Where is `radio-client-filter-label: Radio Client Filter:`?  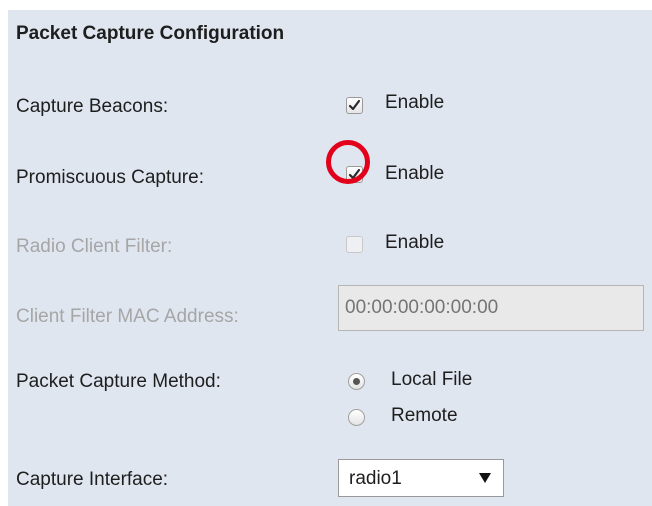 radio-client-filter-label: Radio Client Filter: is located at coordinates (94, 246).